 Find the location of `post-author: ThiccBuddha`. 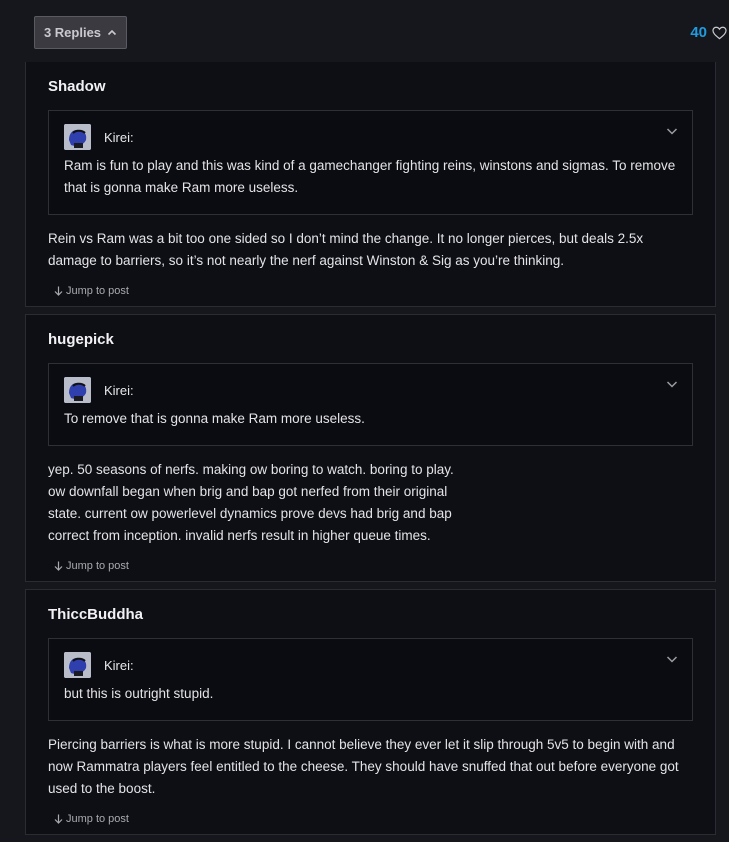

post-author: ThiccBuddha is located at coordinates (370, 615).